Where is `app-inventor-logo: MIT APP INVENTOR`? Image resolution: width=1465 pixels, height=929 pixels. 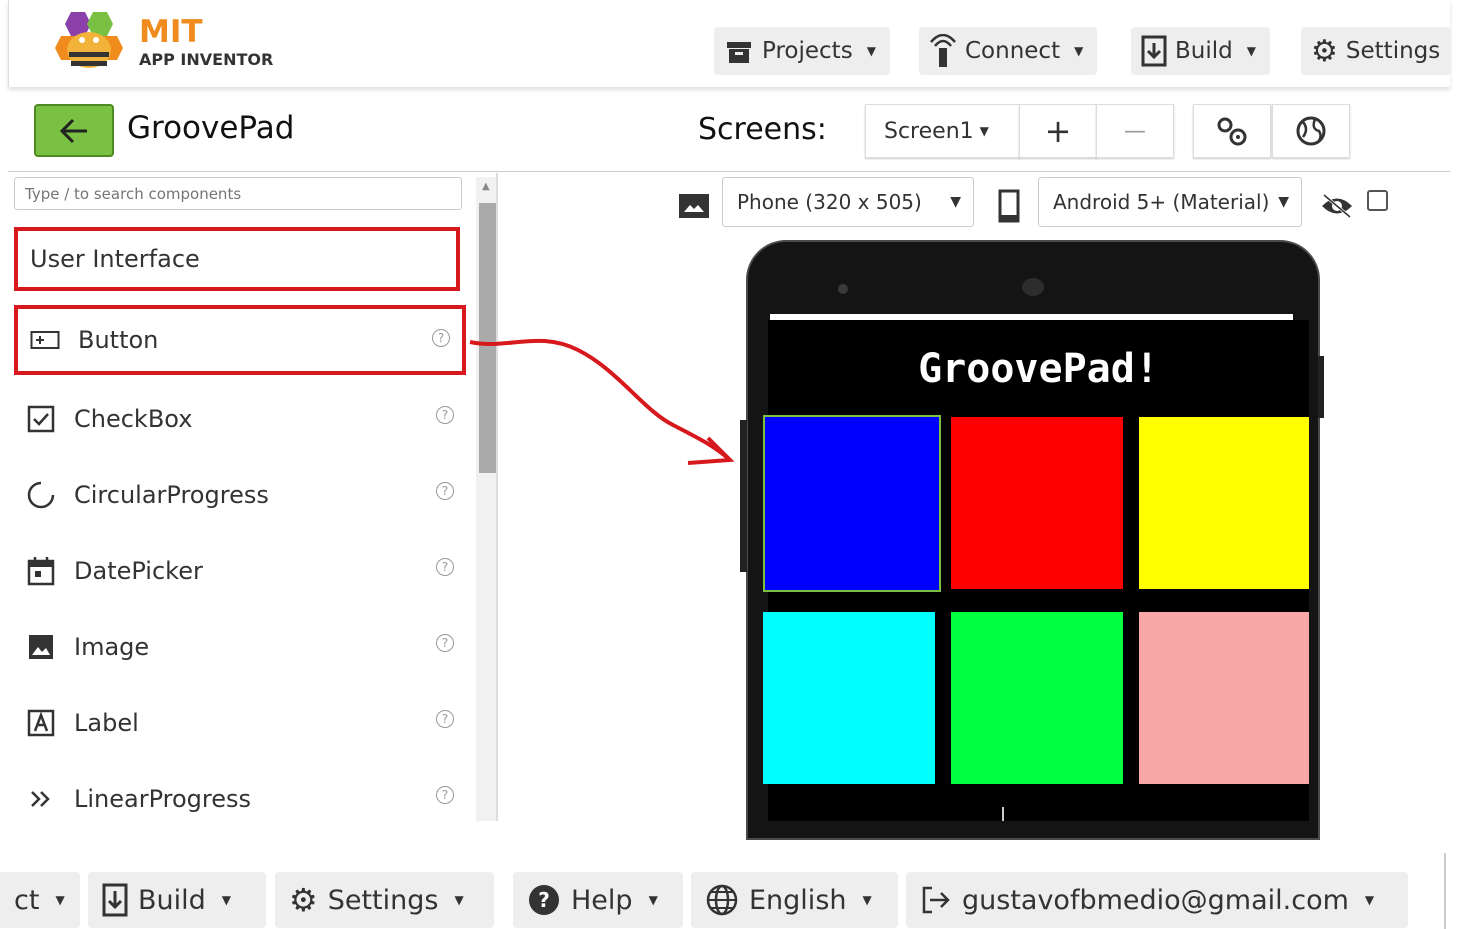 app-inventor-logo: MIT APP INVENTOR is located at coordinates (164, 43).